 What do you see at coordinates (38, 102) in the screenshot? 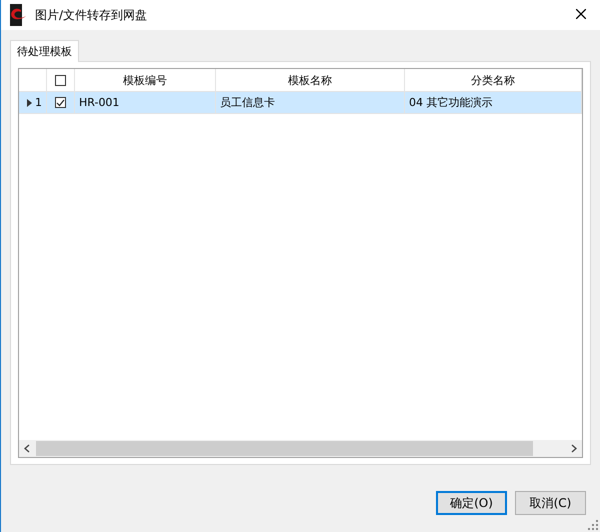
I see `row-number: 1` at bounding box center [38, 102].